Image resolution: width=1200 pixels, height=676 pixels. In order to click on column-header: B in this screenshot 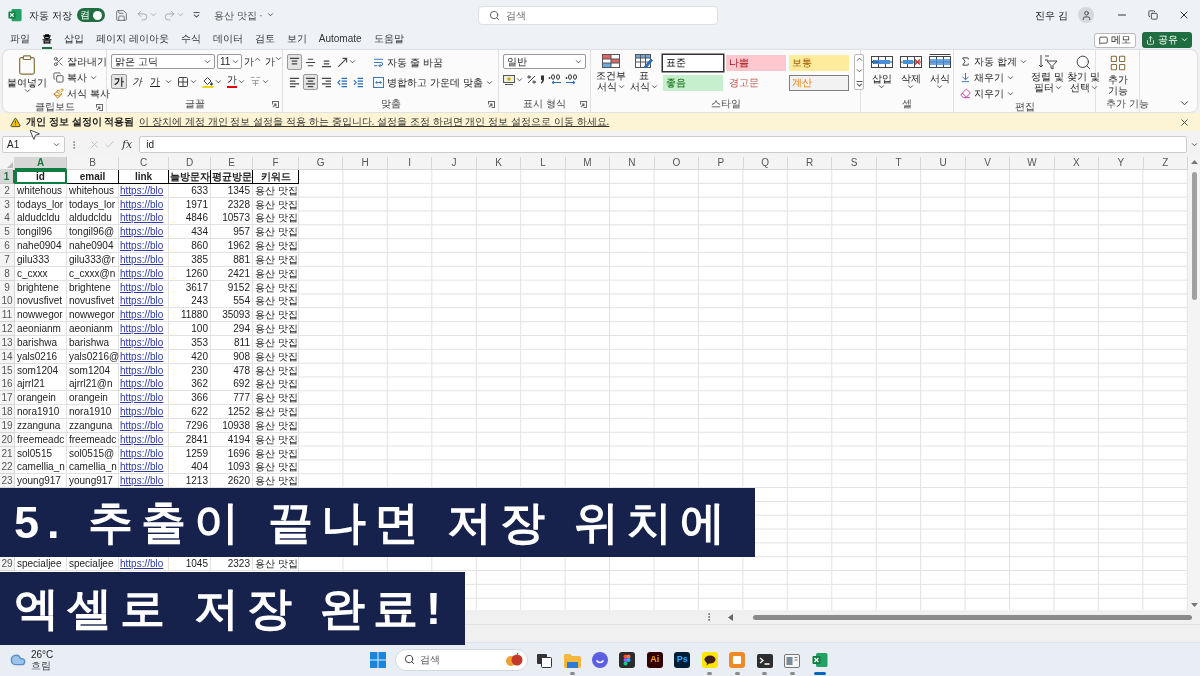, I will do `click(93, 163)`.